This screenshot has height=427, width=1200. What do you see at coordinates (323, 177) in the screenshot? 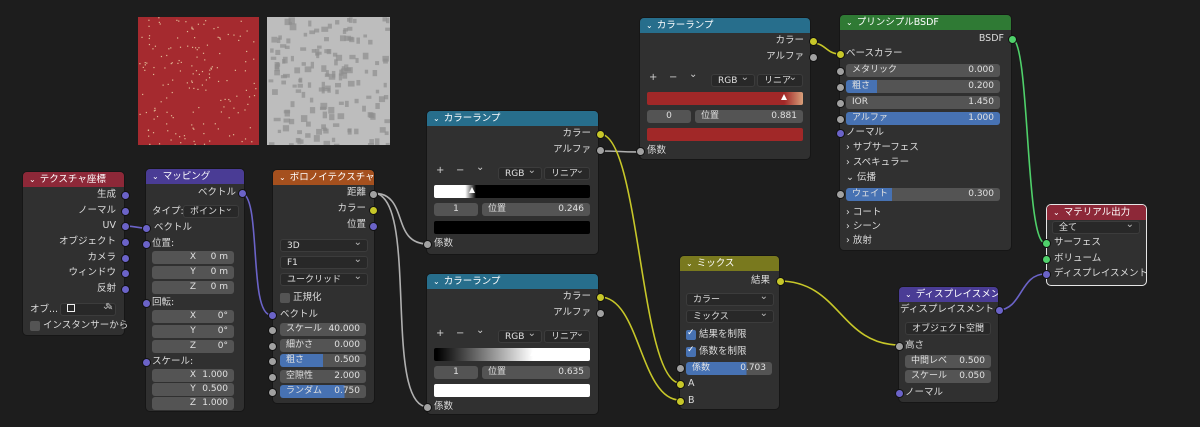
I see `node-header: ⌄ ボロノイテクスチャ` at bounding box center [323, 177].